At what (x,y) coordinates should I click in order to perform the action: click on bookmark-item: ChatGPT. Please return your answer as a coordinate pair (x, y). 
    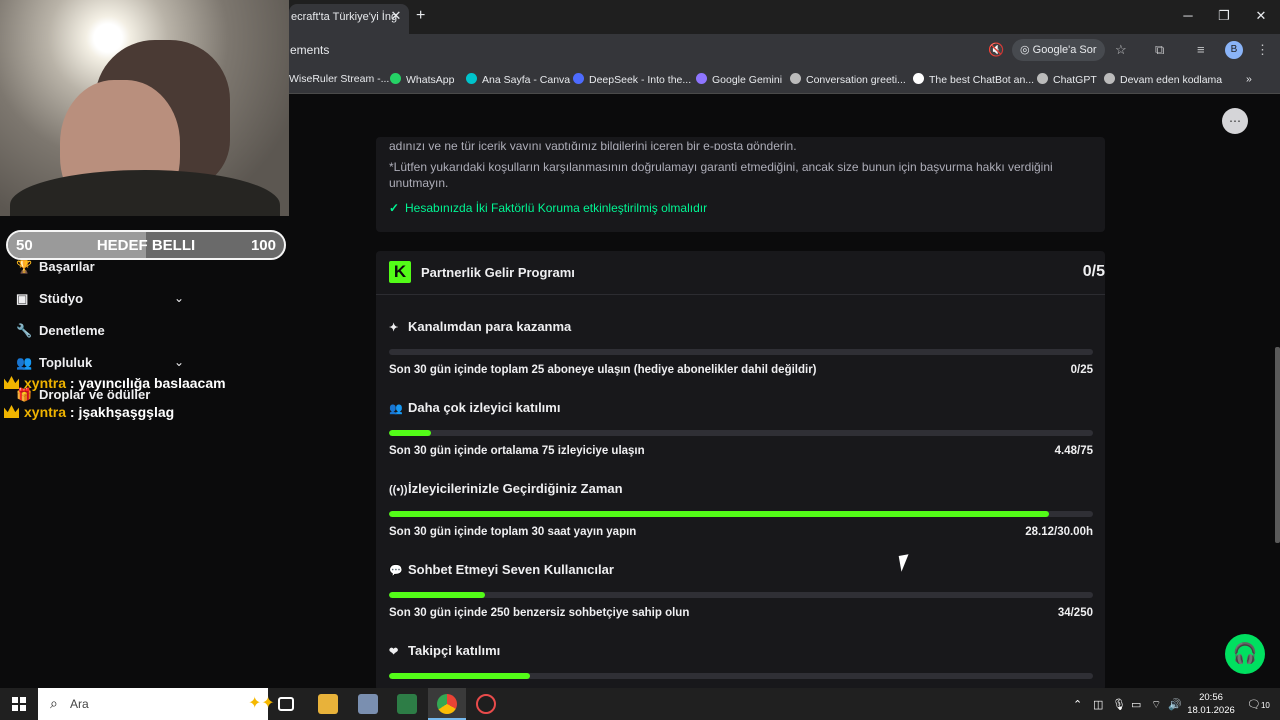
    Looking at the image, I should click on (1067, 79).